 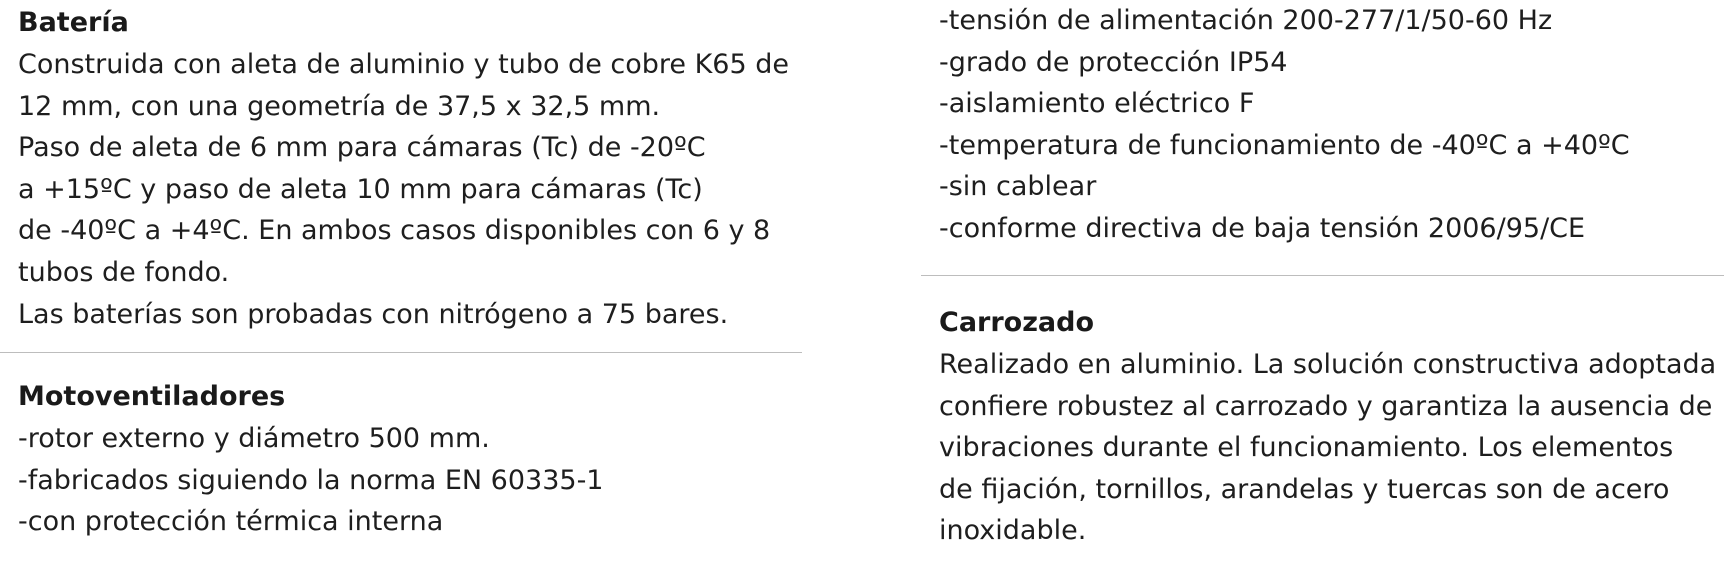 I want to click on section-title: Motoventiladores, so click(x=152, y=396).